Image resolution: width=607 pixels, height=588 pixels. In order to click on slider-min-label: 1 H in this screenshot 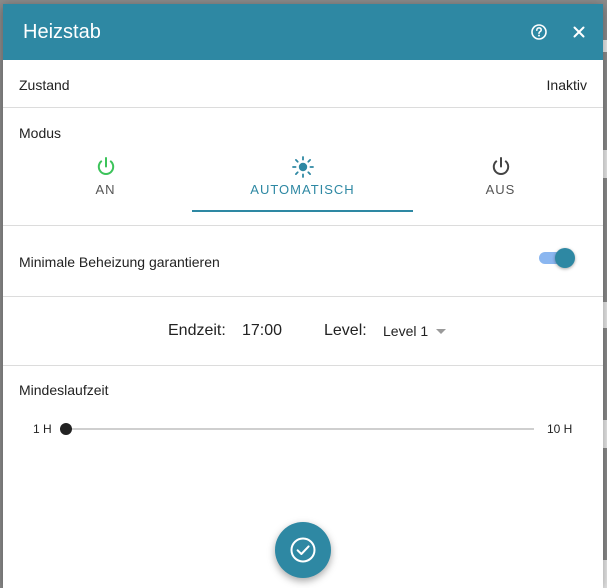, I will do `click(42, 429)`.